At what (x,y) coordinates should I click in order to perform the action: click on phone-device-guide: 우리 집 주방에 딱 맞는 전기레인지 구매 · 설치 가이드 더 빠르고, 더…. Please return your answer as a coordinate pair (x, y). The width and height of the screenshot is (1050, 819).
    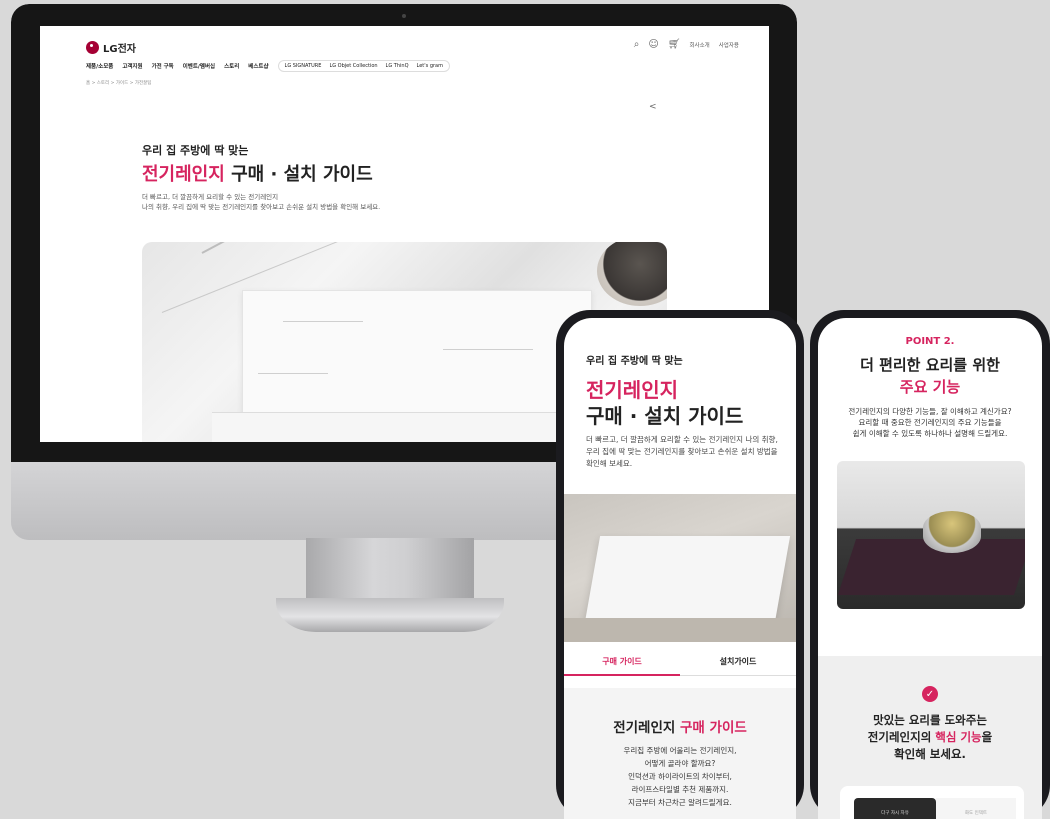
    Looking at the image, I should click on (680, 564).